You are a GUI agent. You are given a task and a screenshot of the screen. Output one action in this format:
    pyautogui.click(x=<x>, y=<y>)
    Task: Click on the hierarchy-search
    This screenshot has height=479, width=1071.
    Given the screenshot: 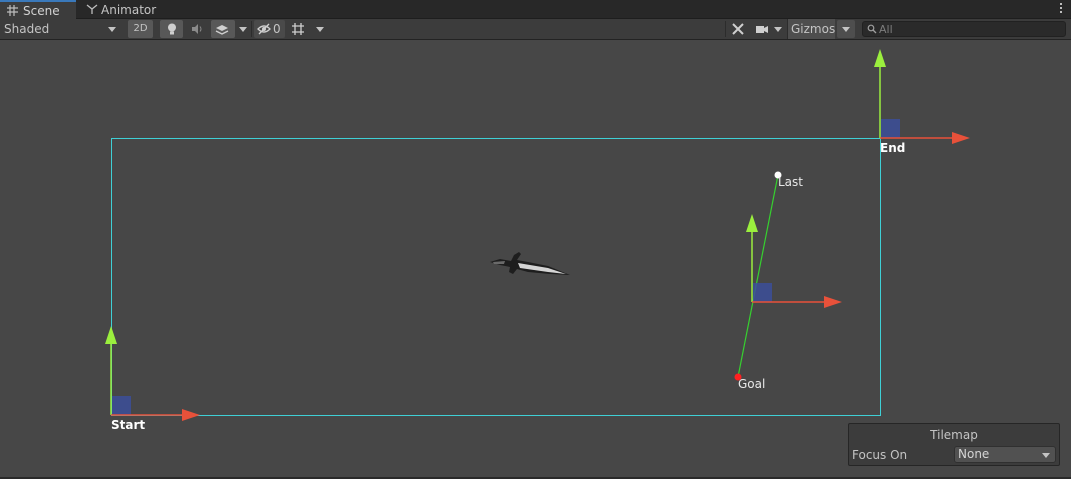 What is the action you would take?
    pyautogui.click(x=964, y=29)
    